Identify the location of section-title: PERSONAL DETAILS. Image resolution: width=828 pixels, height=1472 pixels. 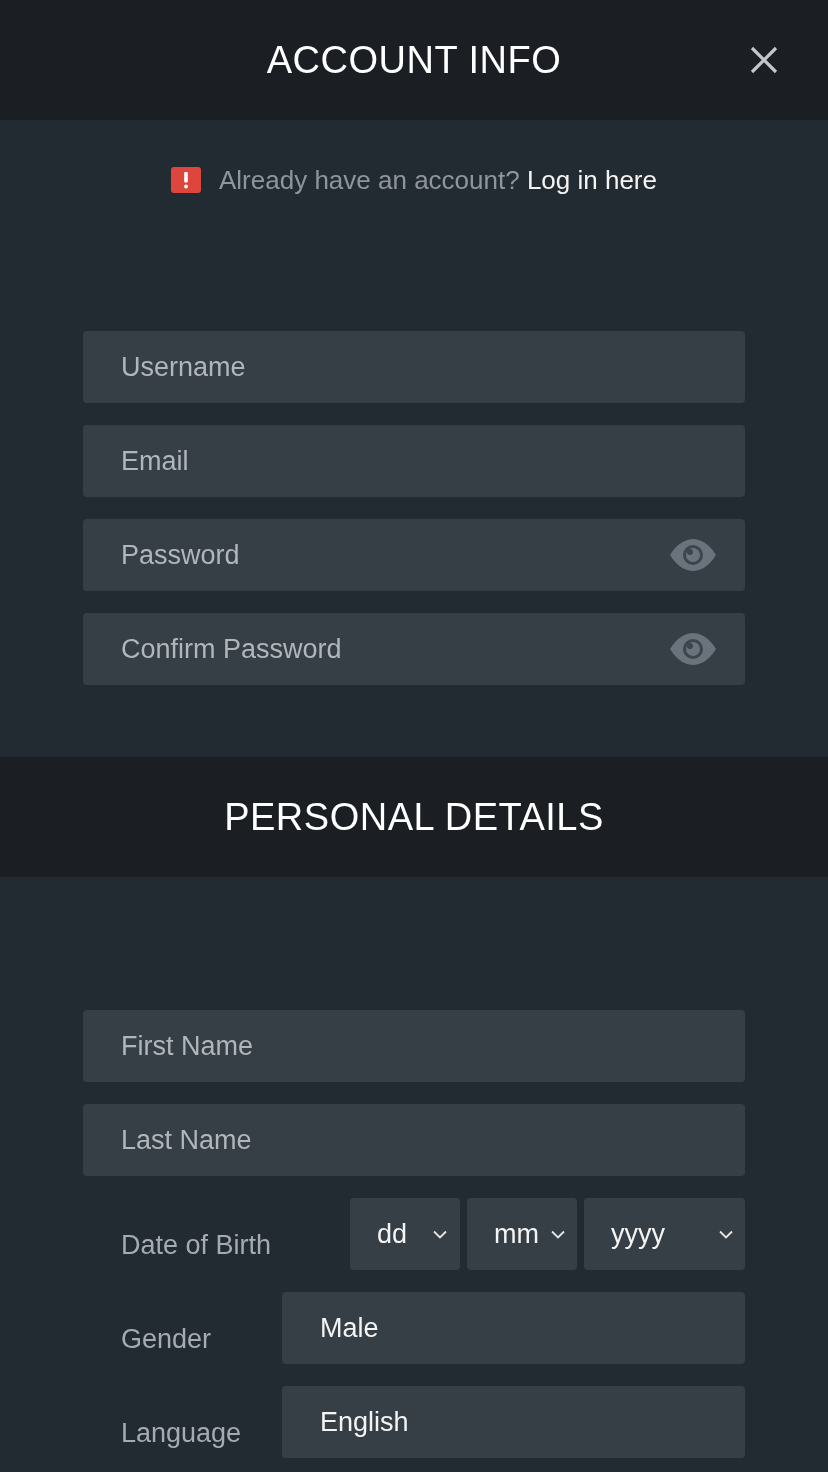
(414, 817).